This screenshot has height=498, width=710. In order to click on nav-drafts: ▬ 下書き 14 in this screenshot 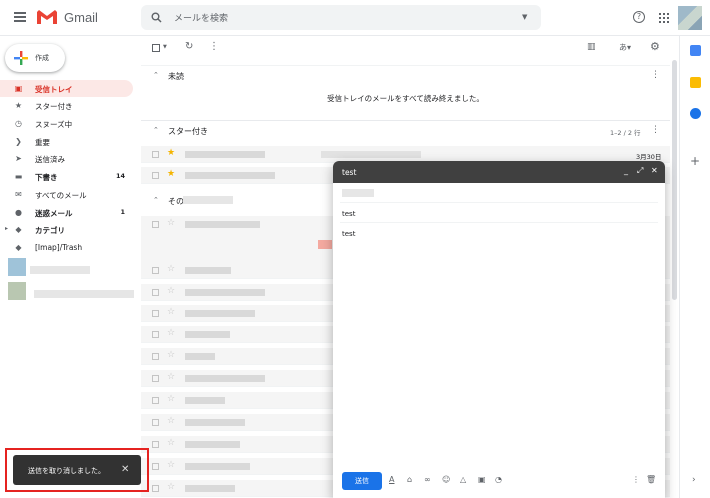, I will do `click(66, 176)`.